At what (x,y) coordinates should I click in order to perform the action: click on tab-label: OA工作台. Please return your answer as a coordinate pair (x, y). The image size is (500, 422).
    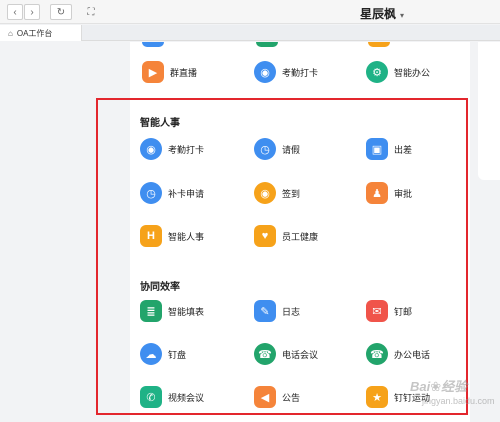
    Looking at the image, I should click on (34, 33).